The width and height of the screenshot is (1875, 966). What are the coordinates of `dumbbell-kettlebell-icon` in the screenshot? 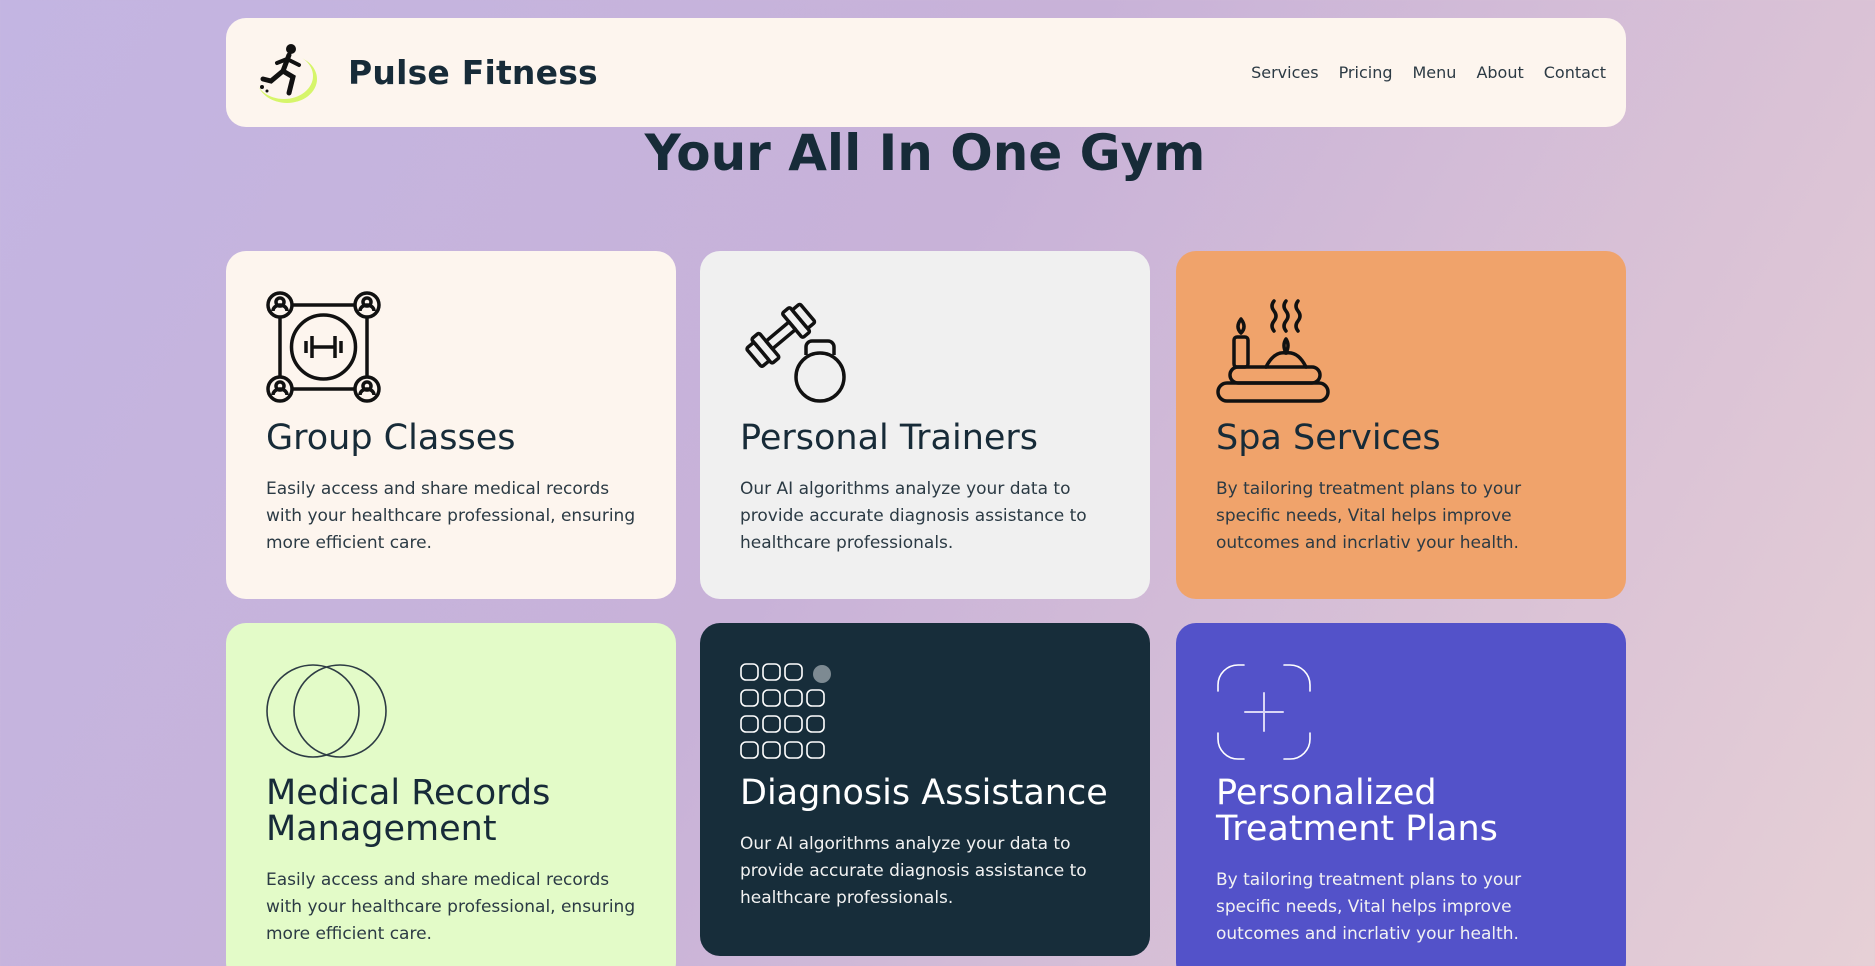 It's located at (800, 348).